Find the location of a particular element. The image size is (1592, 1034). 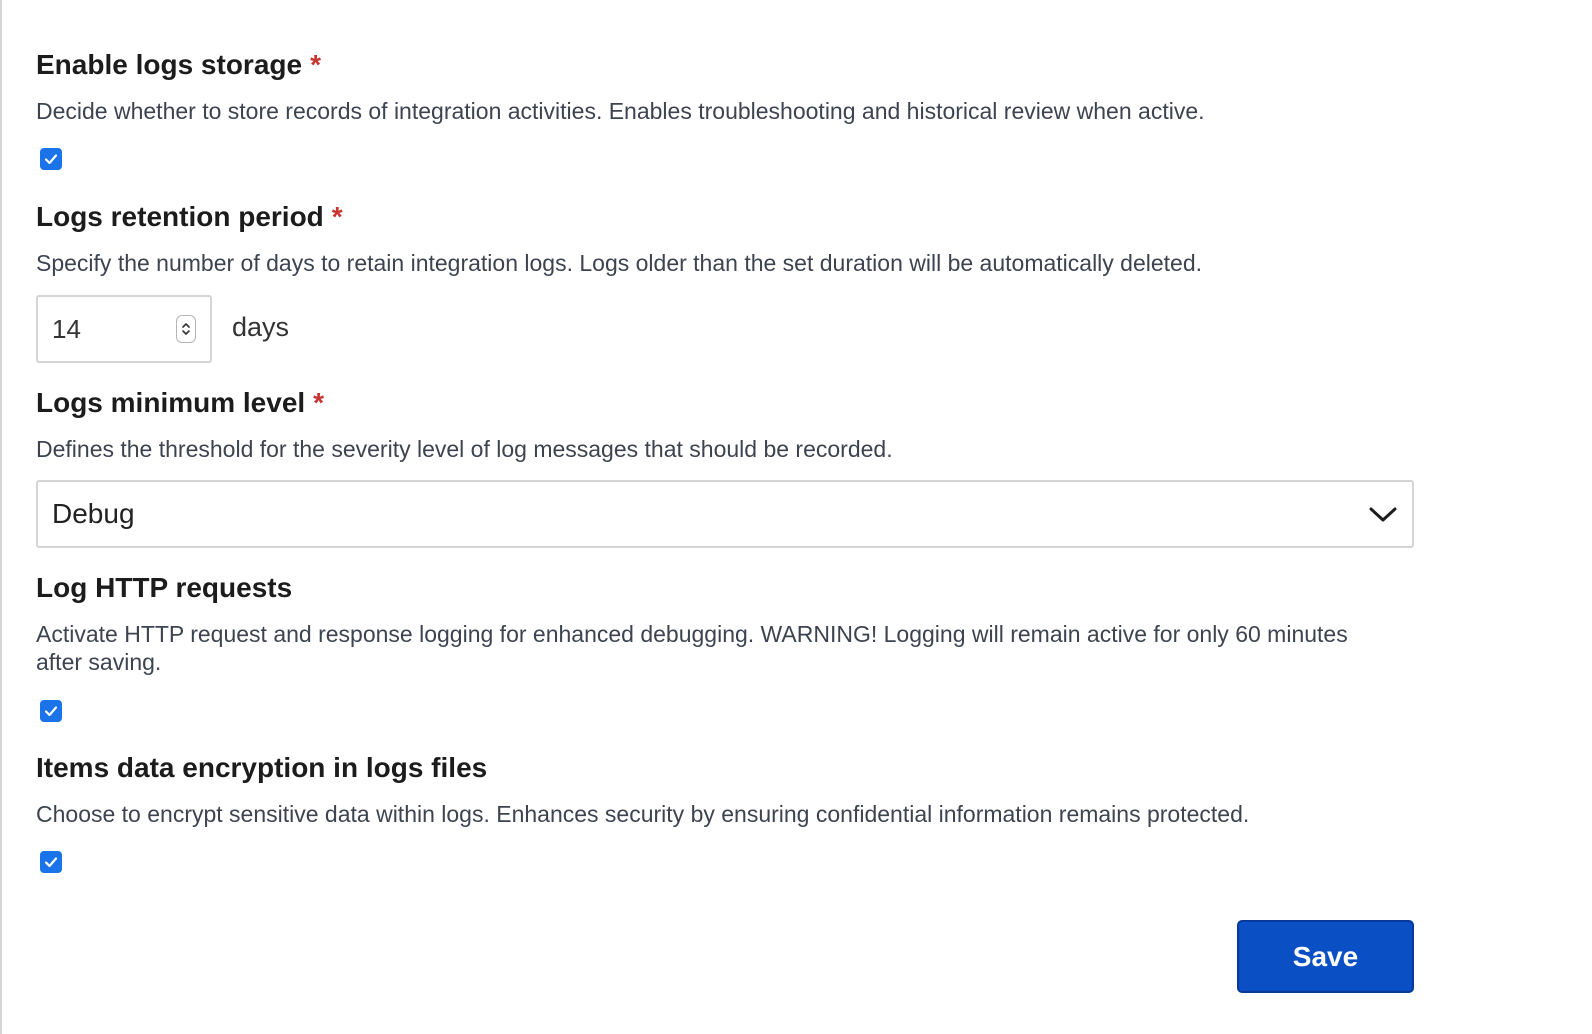

save-button: Save is located at coordinates (1325, 956).